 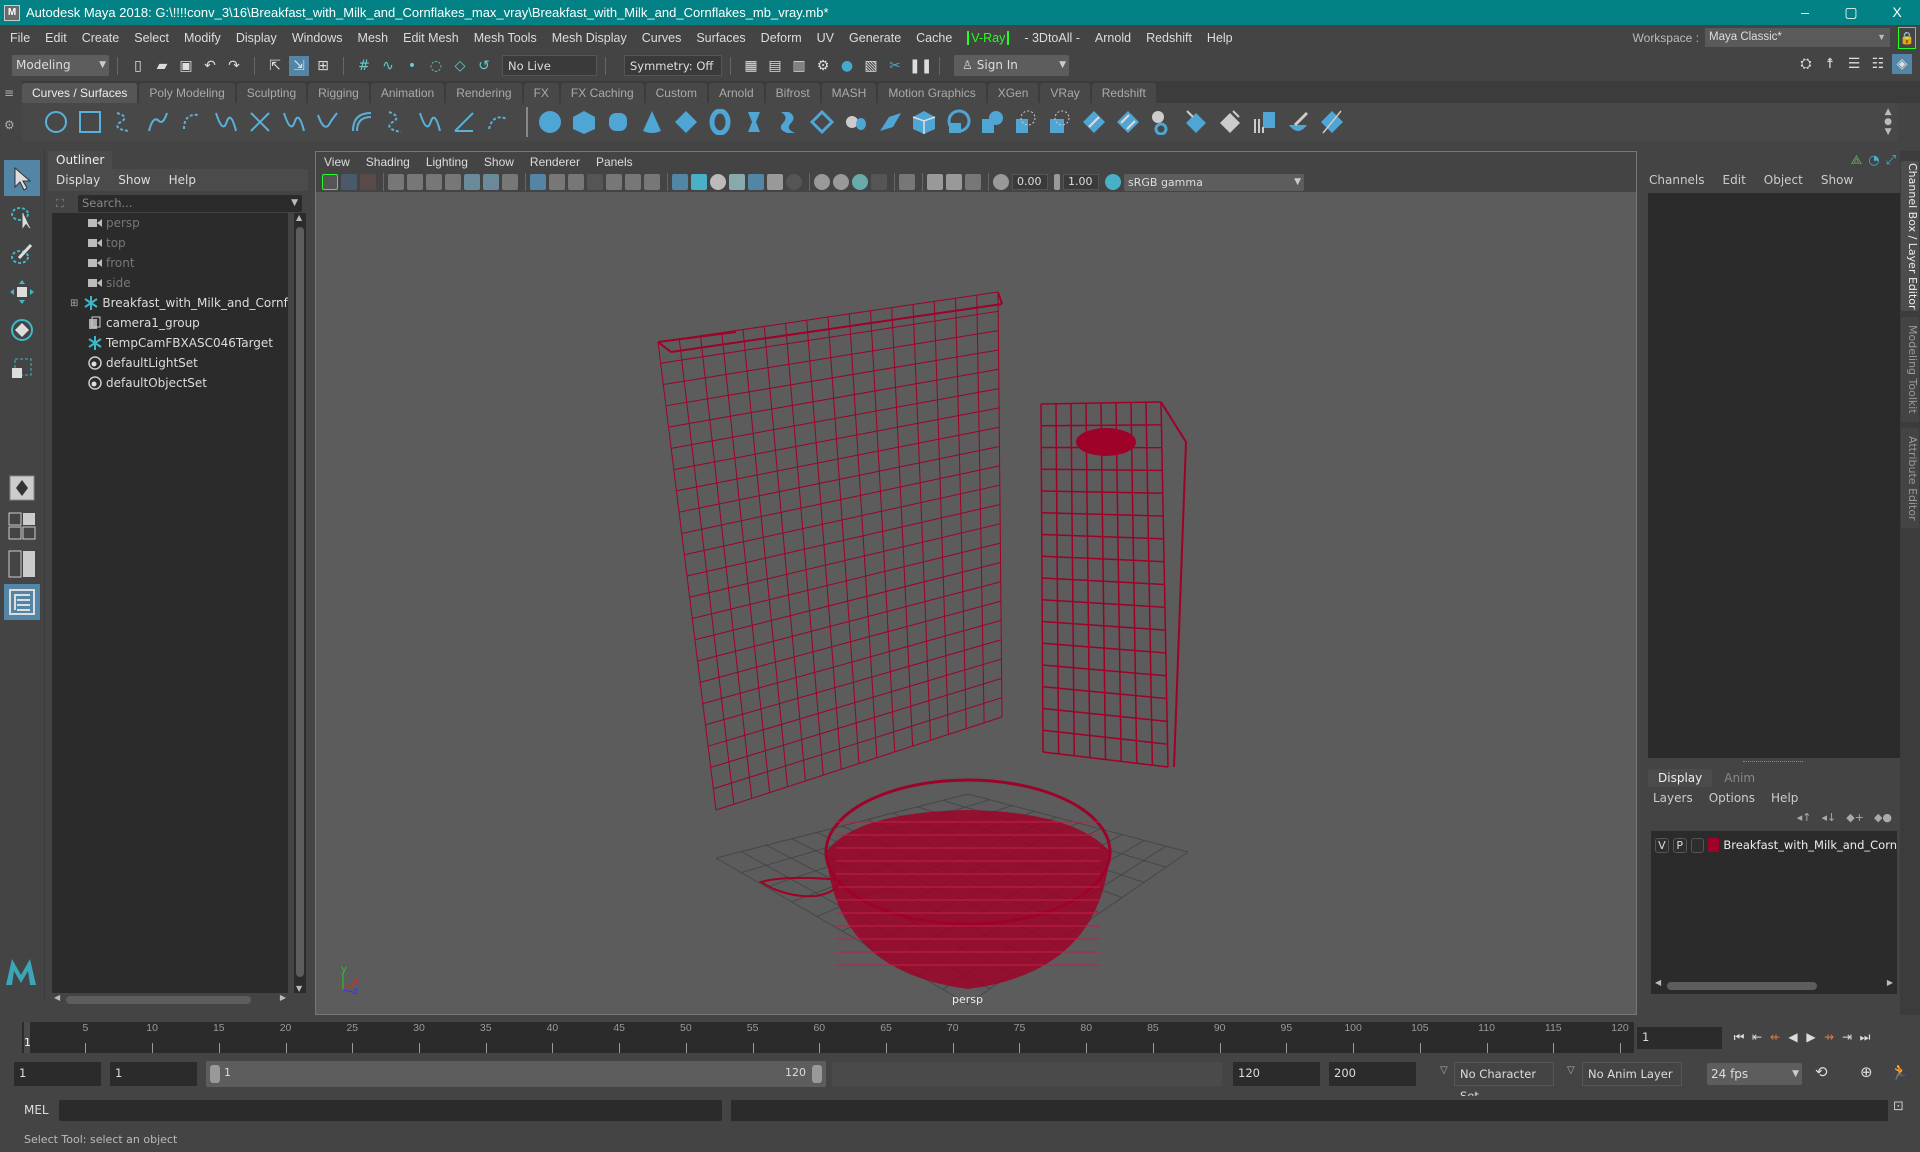 What do you see at coordinates (434, 182) in the screenshot?
I see `bookmarks-icon` at bounding box center [434, 182].